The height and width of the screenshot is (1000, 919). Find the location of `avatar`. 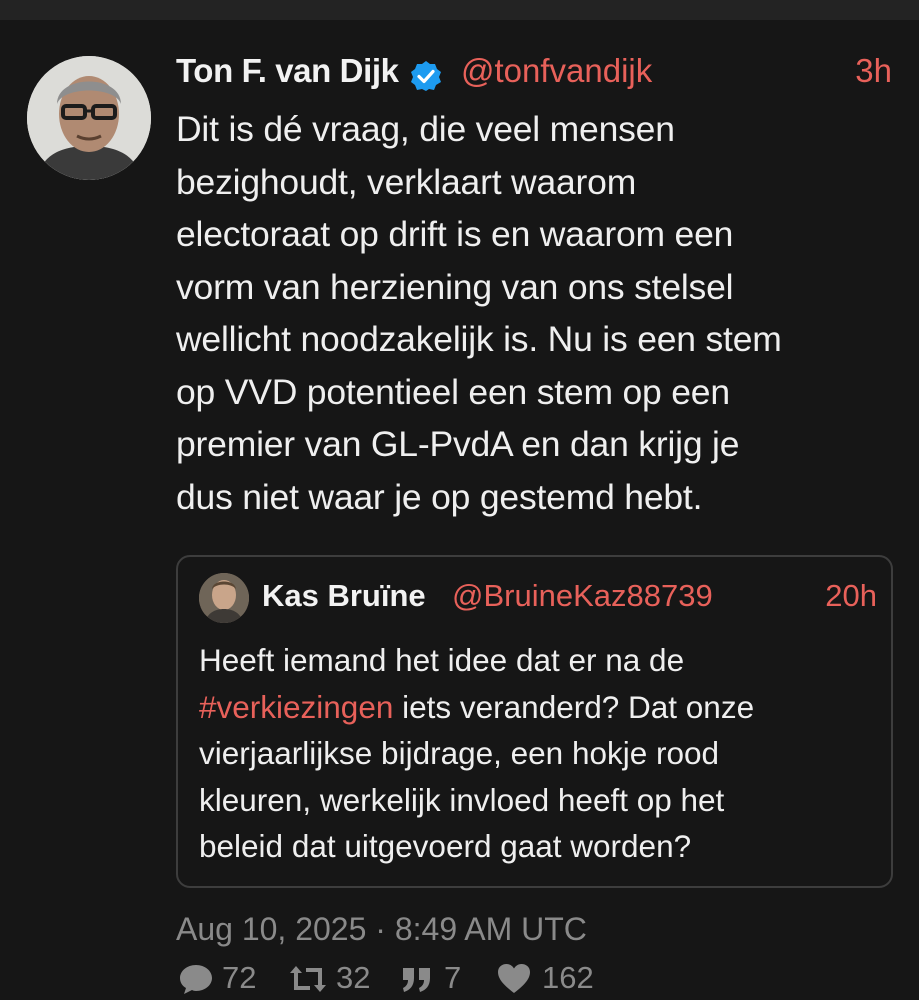

avatar is located at coordinates (89, 118).